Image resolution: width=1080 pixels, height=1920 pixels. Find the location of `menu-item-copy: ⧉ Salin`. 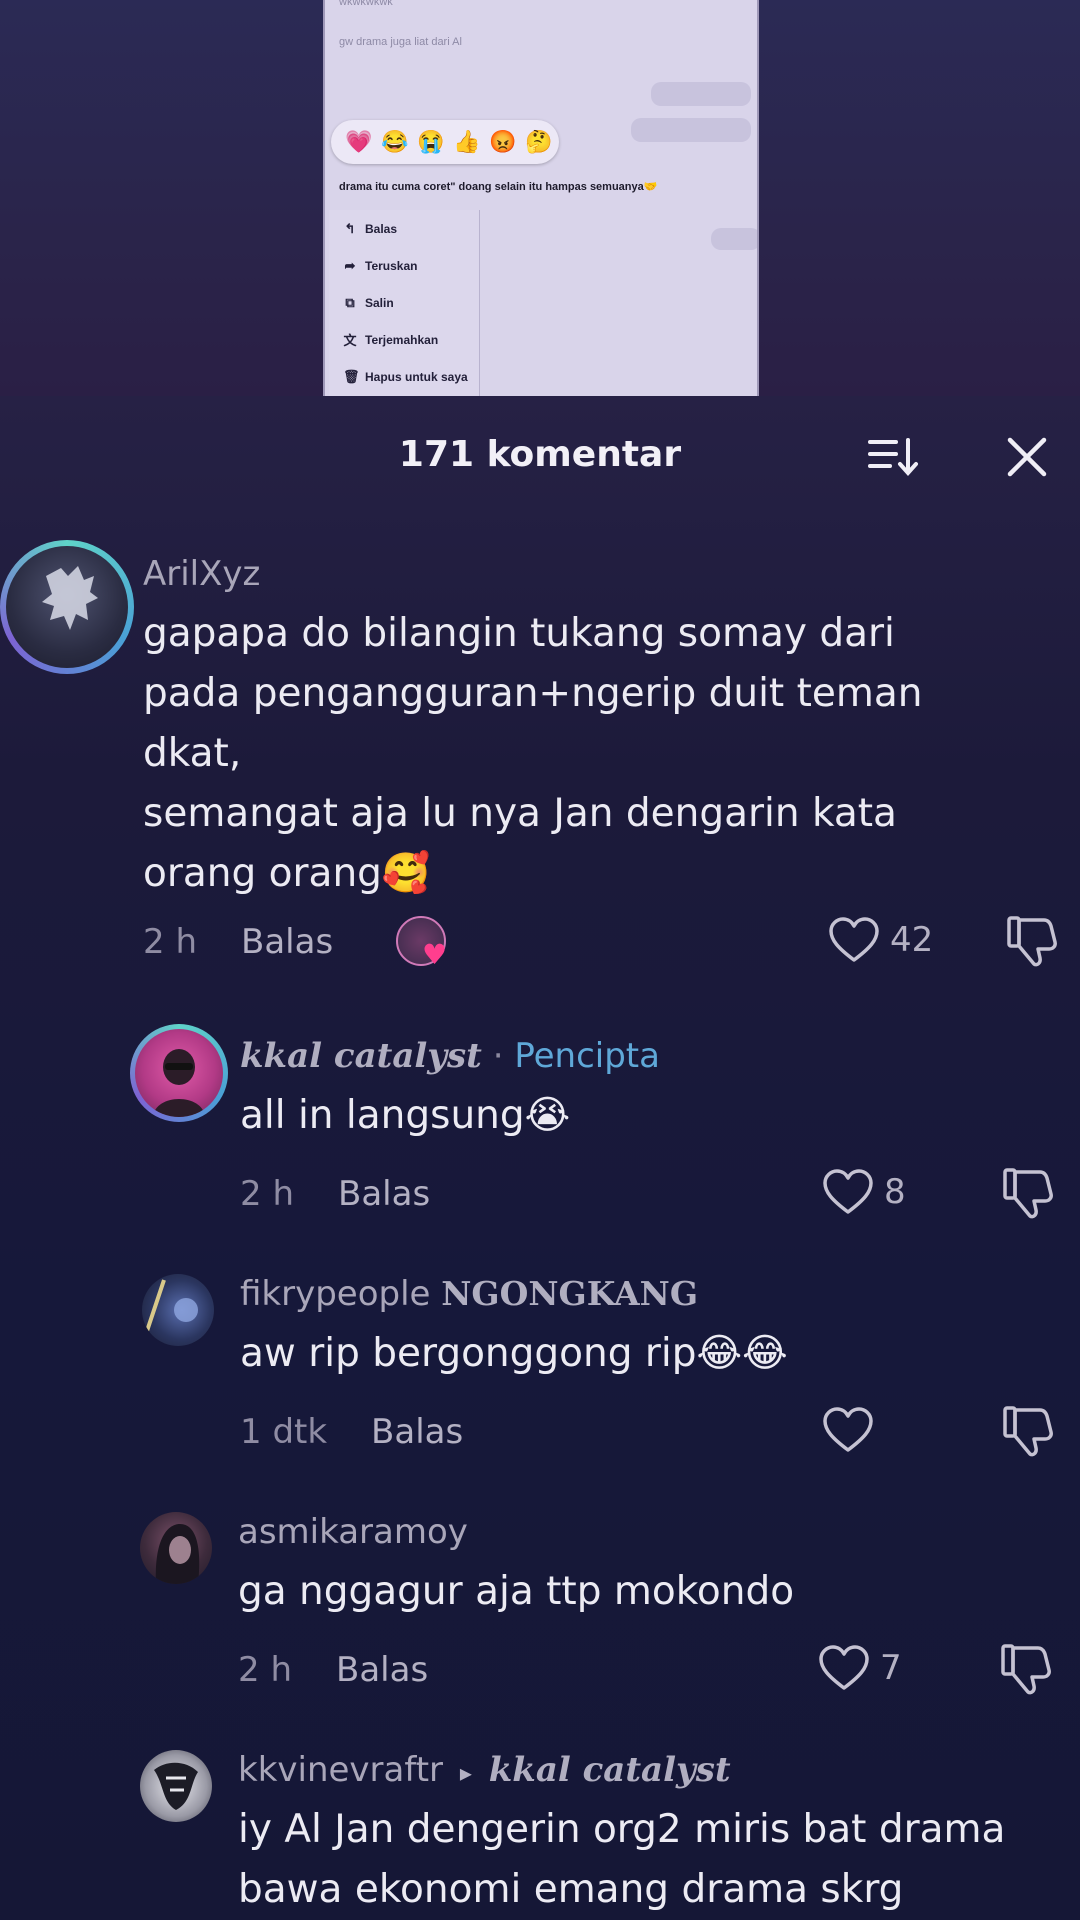

menu-item-copy: ⧉ Salin is located at coordinates (404, 302).